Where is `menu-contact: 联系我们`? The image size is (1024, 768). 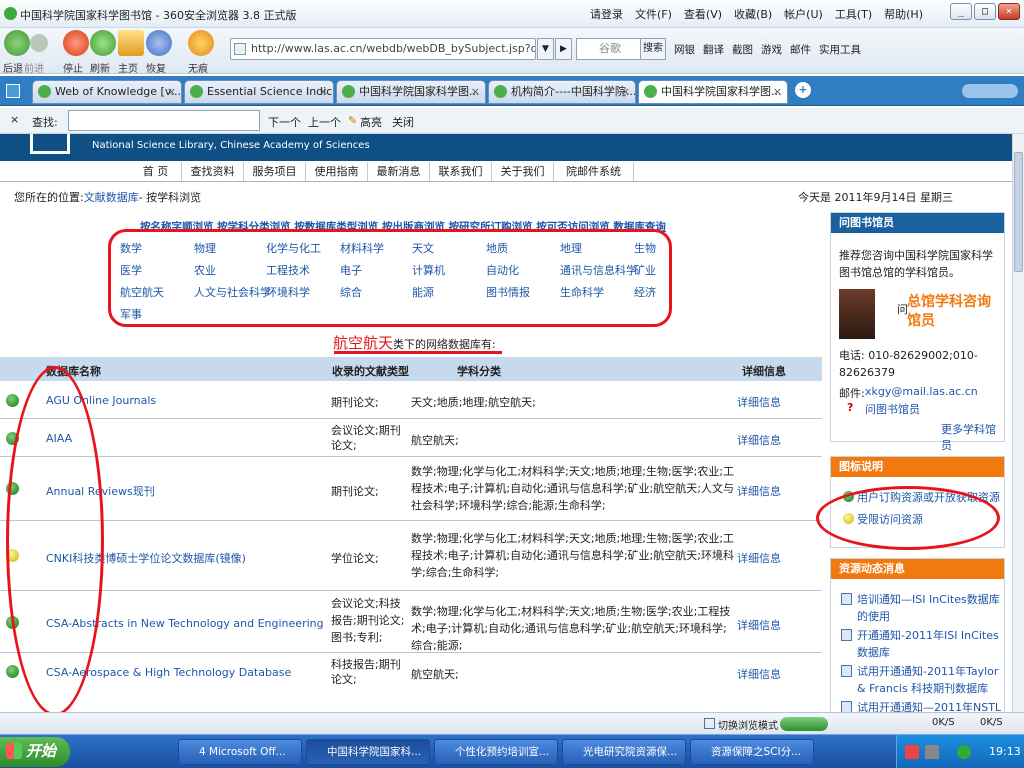
menu-contact: 联系我们 is located at coordinates (461, 171).